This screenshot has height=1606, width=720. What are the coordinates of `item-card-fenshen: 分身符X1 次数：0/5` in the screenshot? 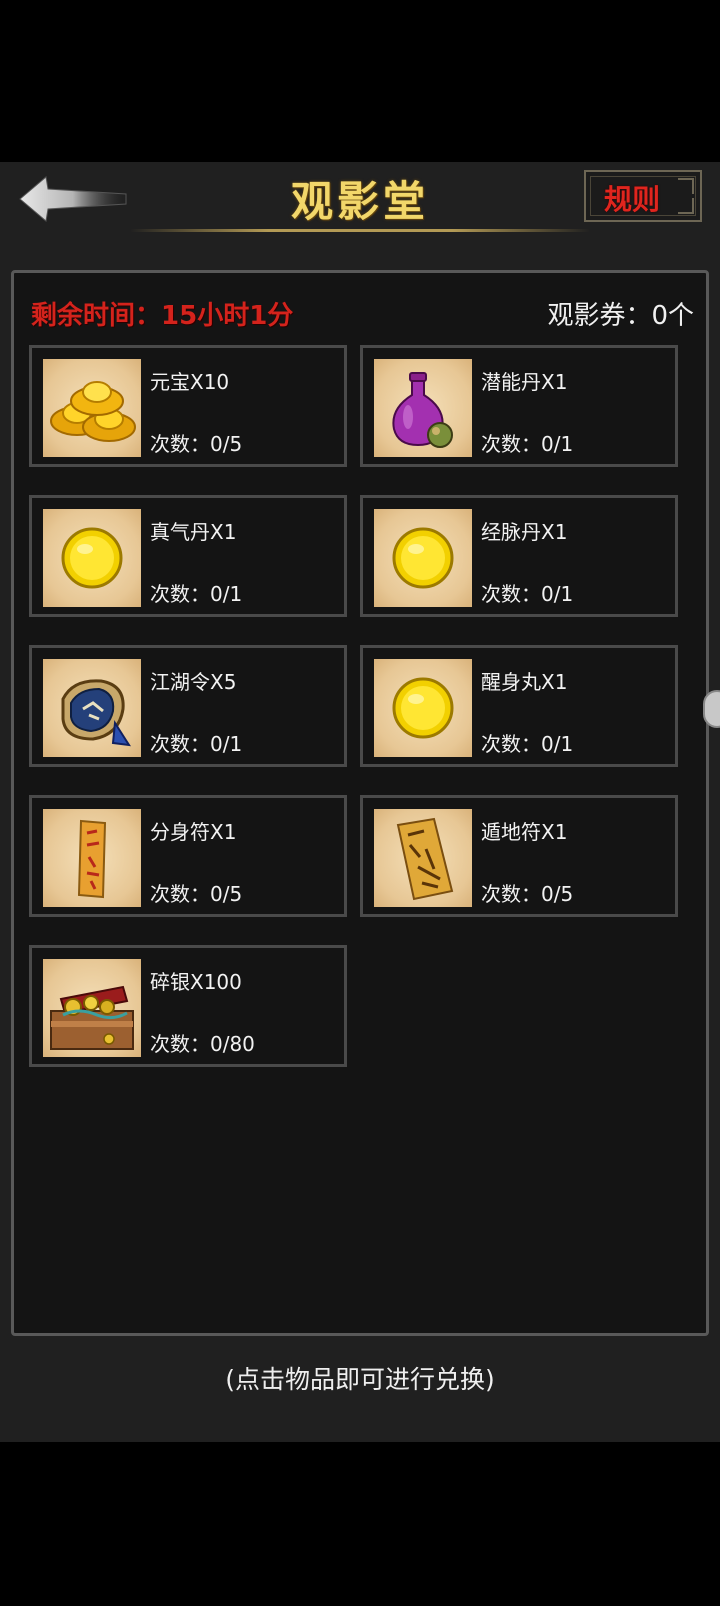 It's located at (188, 856).